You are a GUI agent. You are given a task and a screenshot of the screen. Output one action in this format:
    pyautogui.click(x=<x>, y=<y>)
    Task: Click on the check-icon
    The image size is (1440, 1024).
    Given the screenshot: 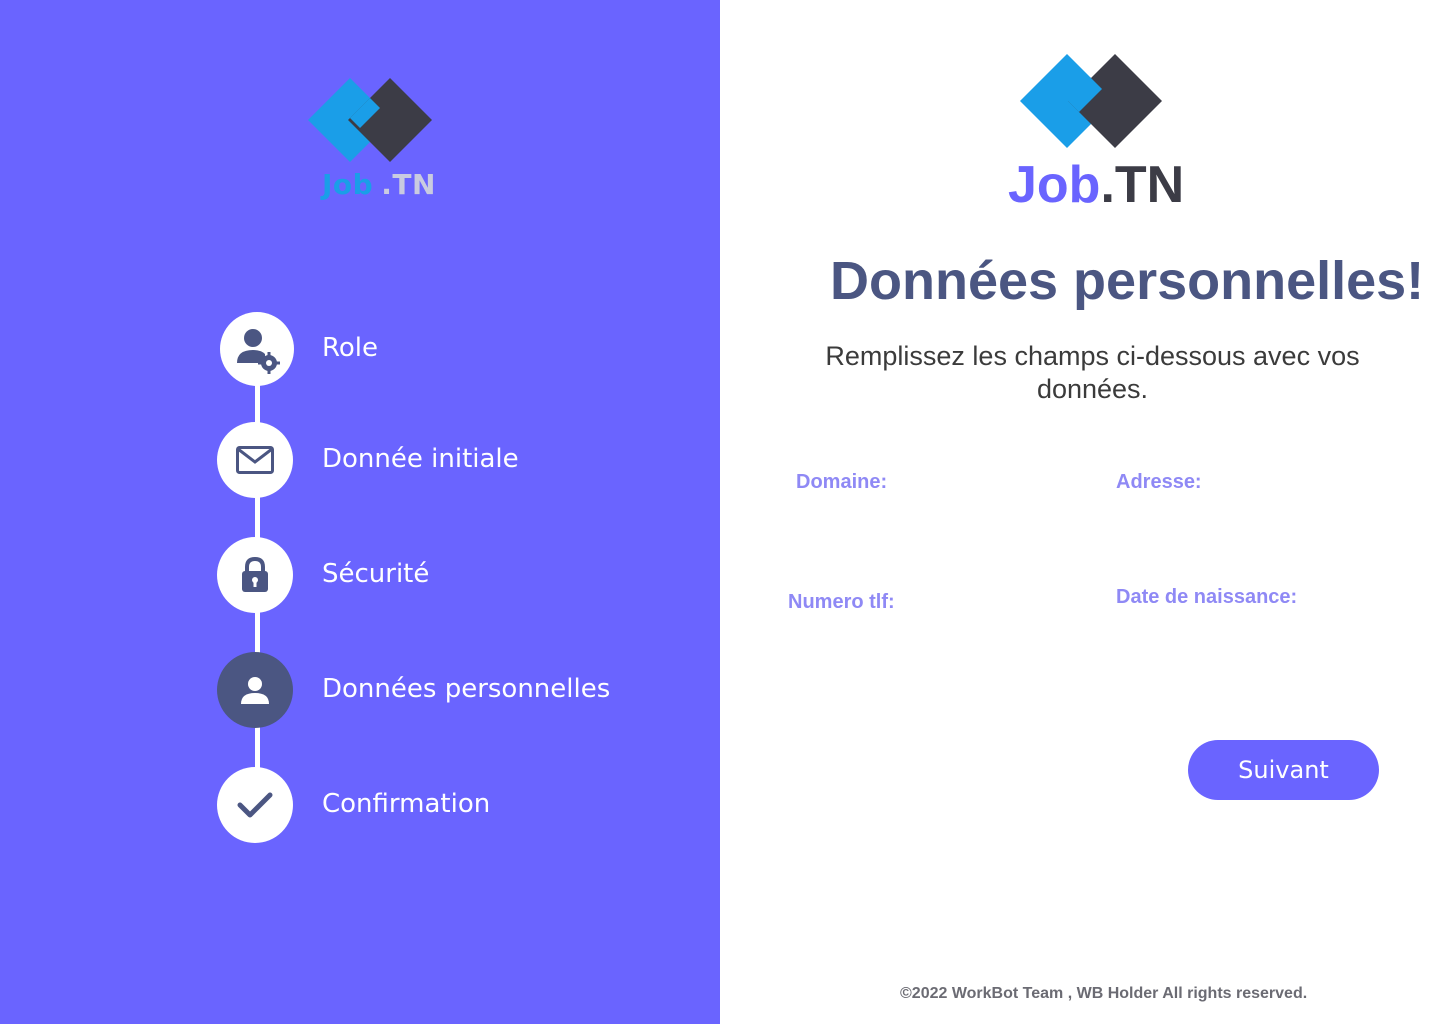 What is the action you would take?
    pyautogui.click(x=255, y=805)
    